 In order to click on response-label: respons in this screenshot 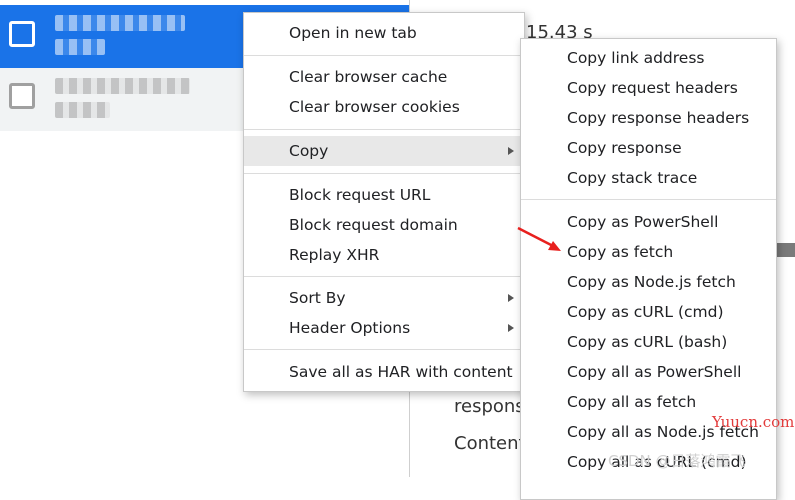, I will do `click(489, 406)`.